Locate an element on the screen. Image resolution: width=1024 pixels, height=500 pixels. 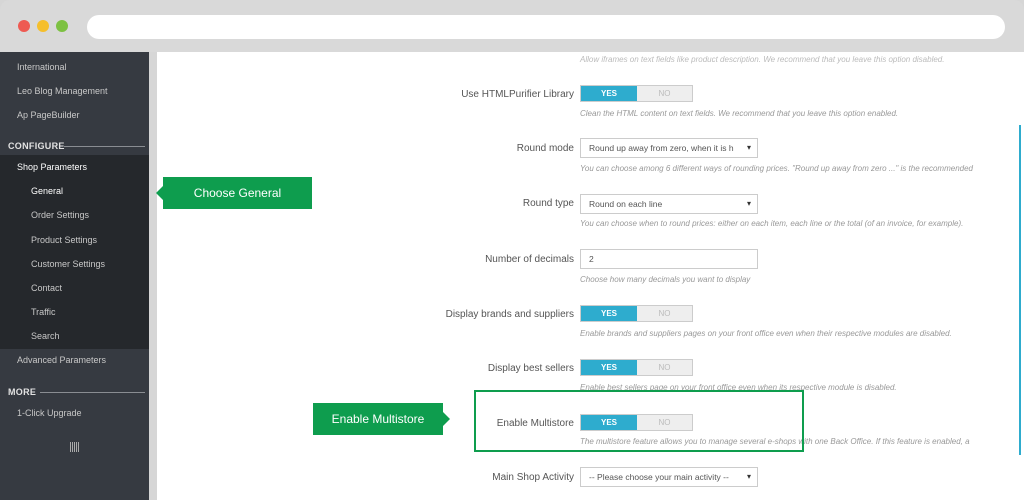
best-sellers-no: NO is located at coordinates (664, 367).